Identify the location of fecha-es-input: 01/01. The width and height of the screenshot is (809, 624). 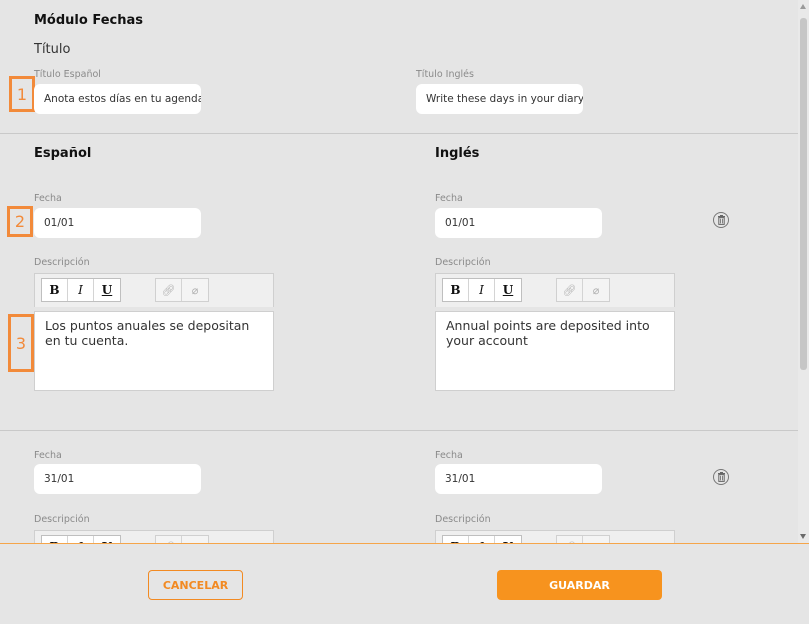
(117, 223).